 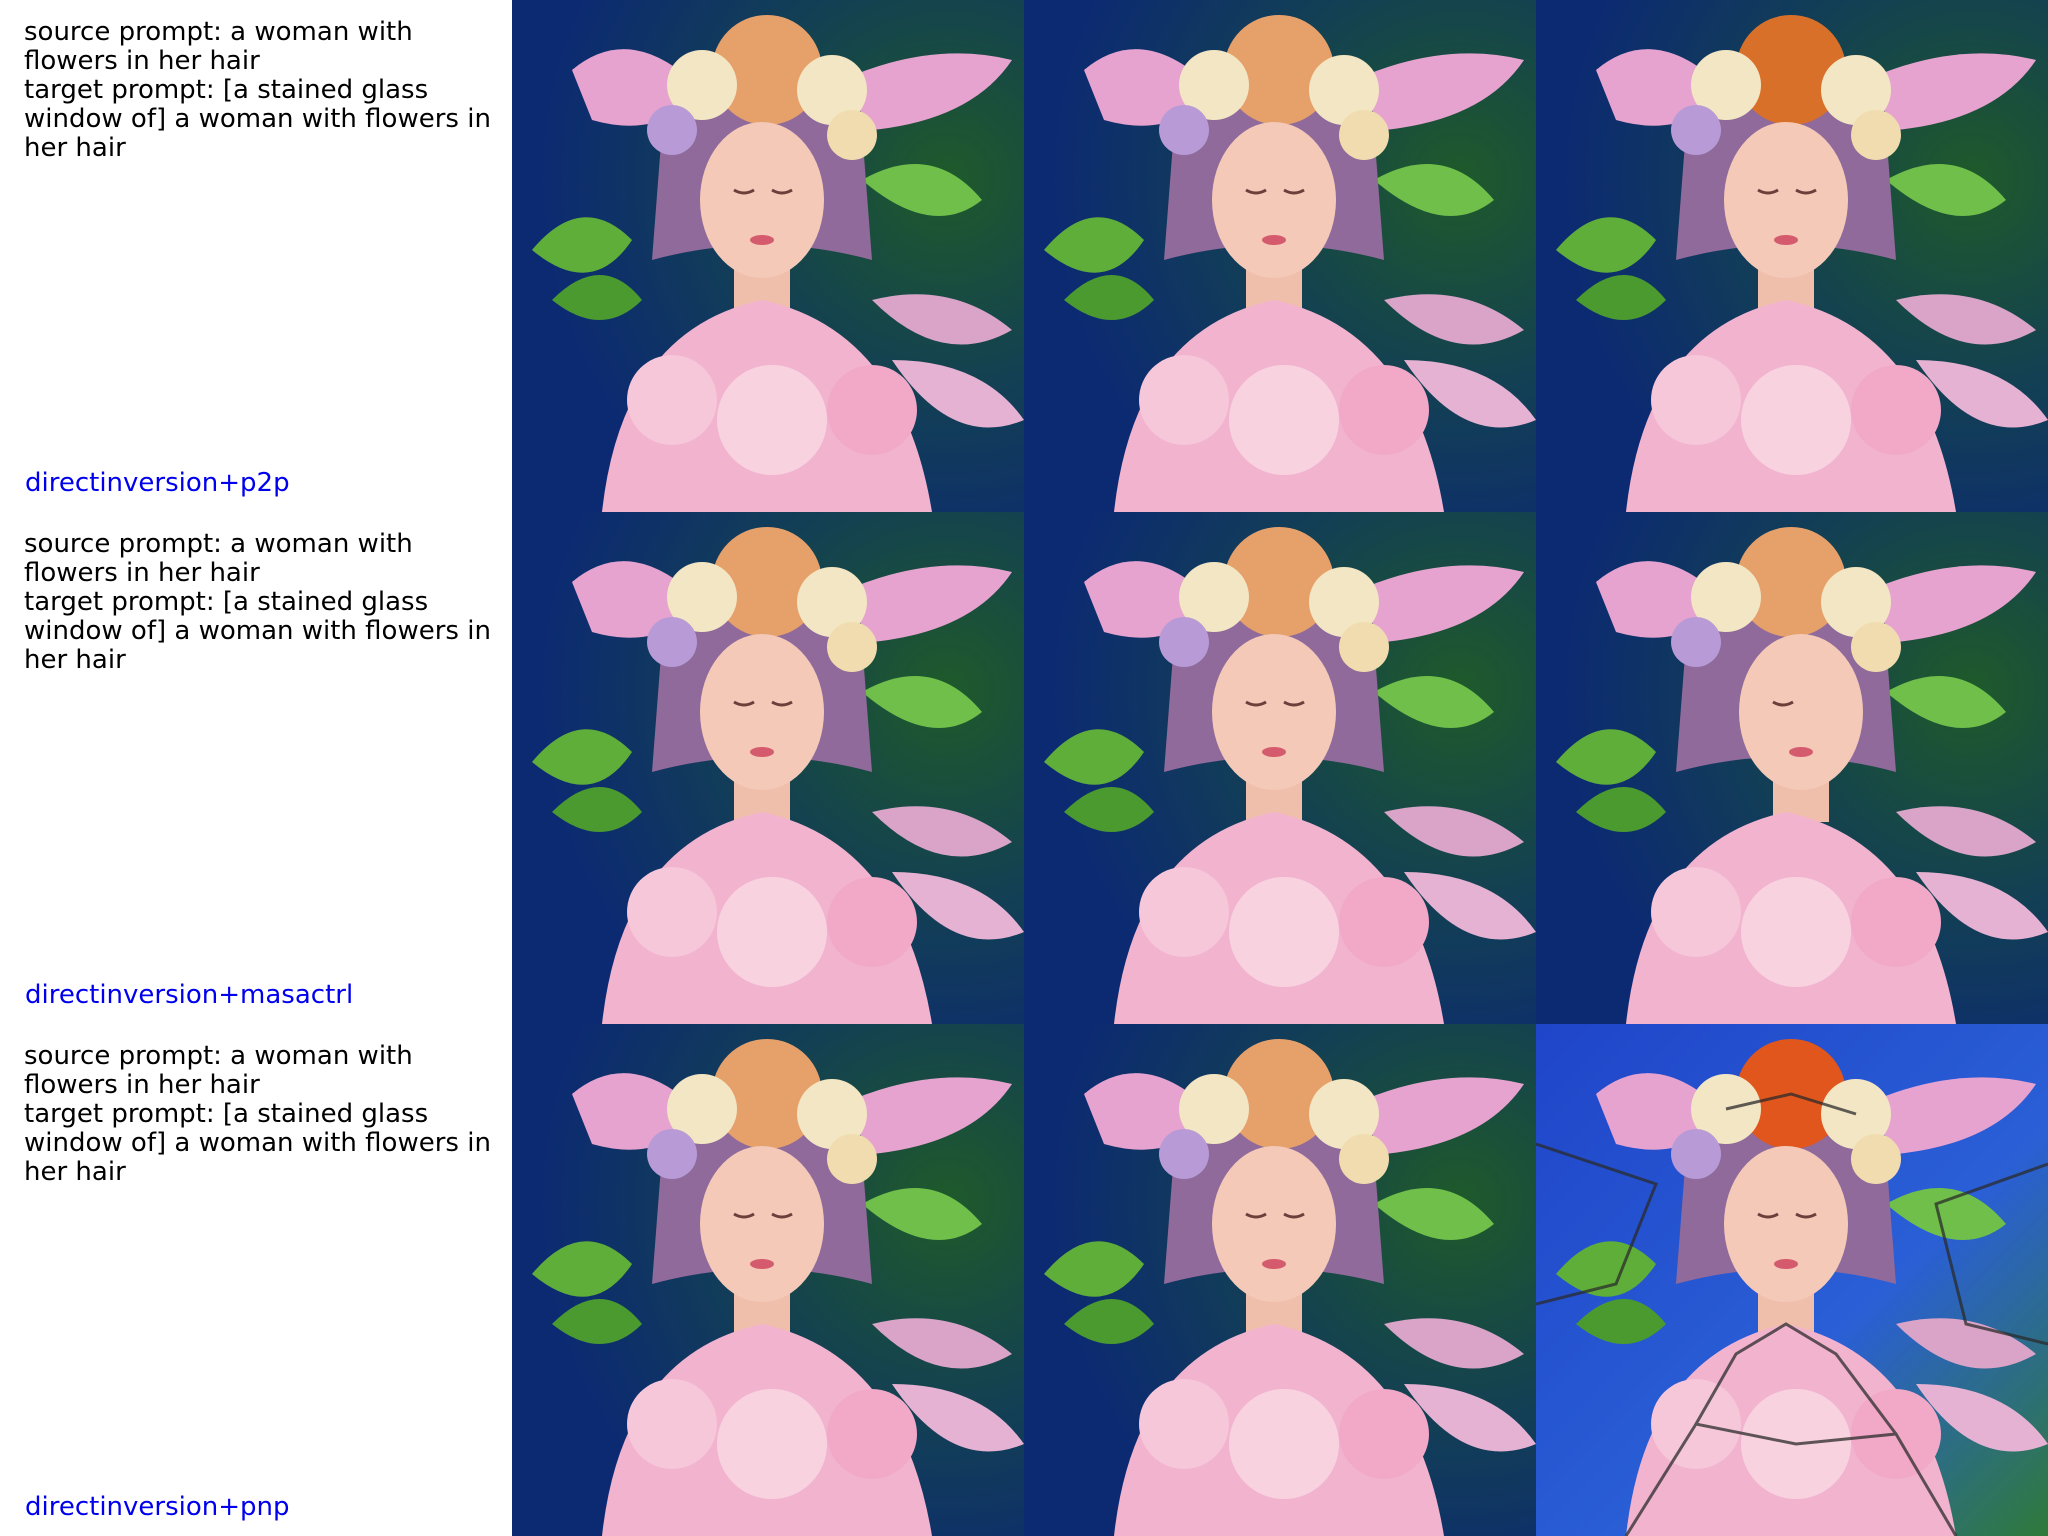 What do you see at coordinates (157, 1507) in the screenshot?
I see `method-label: directinversion+pnp` at bounding box center [157, 1507].